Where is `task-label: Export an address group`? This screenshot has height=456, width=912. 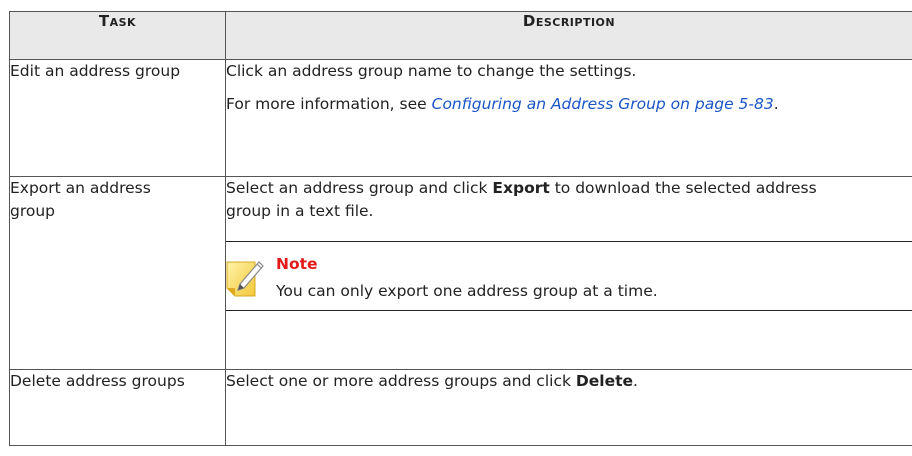
task-label: Export an address group is located at coordinates (80, 199).